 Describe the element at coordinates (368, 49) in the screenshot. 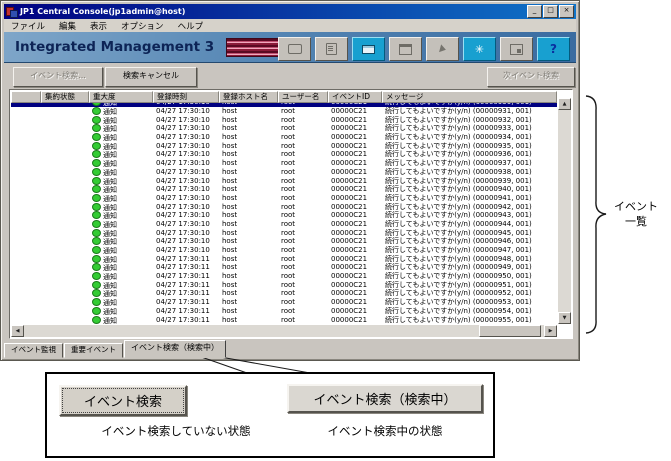

I see `package-toolbar-button` at that location.